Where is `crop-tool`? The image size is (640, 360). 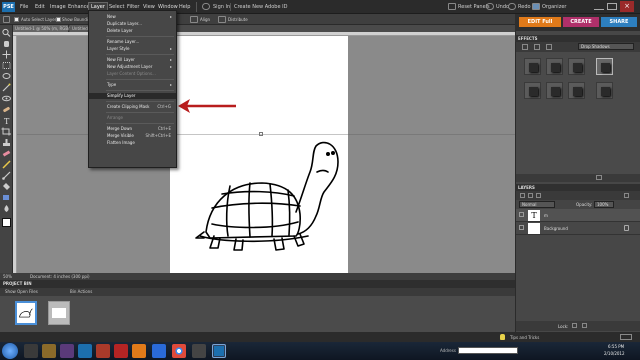 crop-tool is located at coordinates (6, 131).